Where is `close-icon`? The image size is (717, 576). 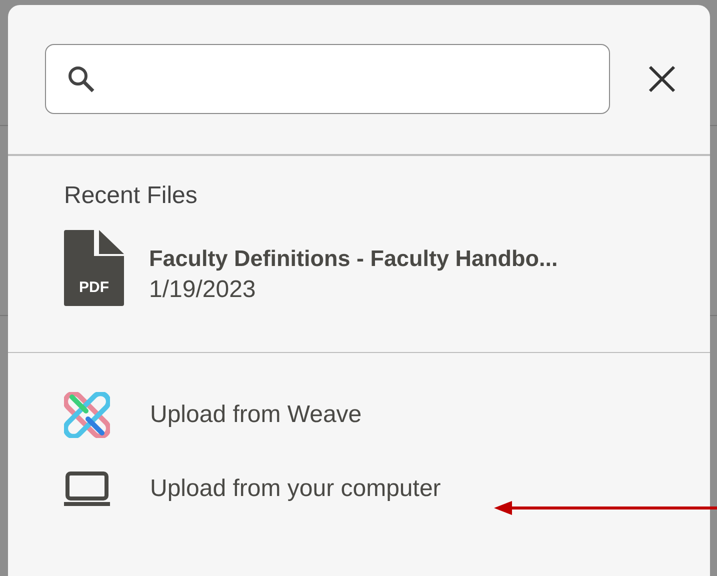
close-icon is located at coordinates (662, 79).